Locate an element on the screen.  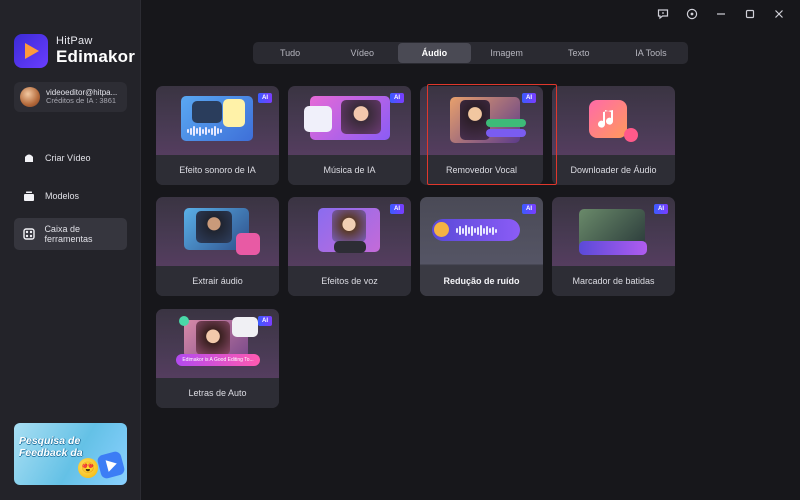
window-controls is located at coordinates (719, 14).